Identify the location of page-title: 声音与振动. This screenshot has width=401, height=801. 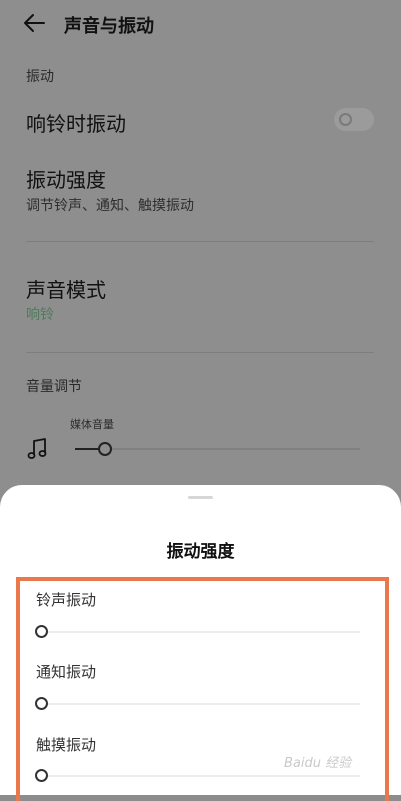
(109, 26).